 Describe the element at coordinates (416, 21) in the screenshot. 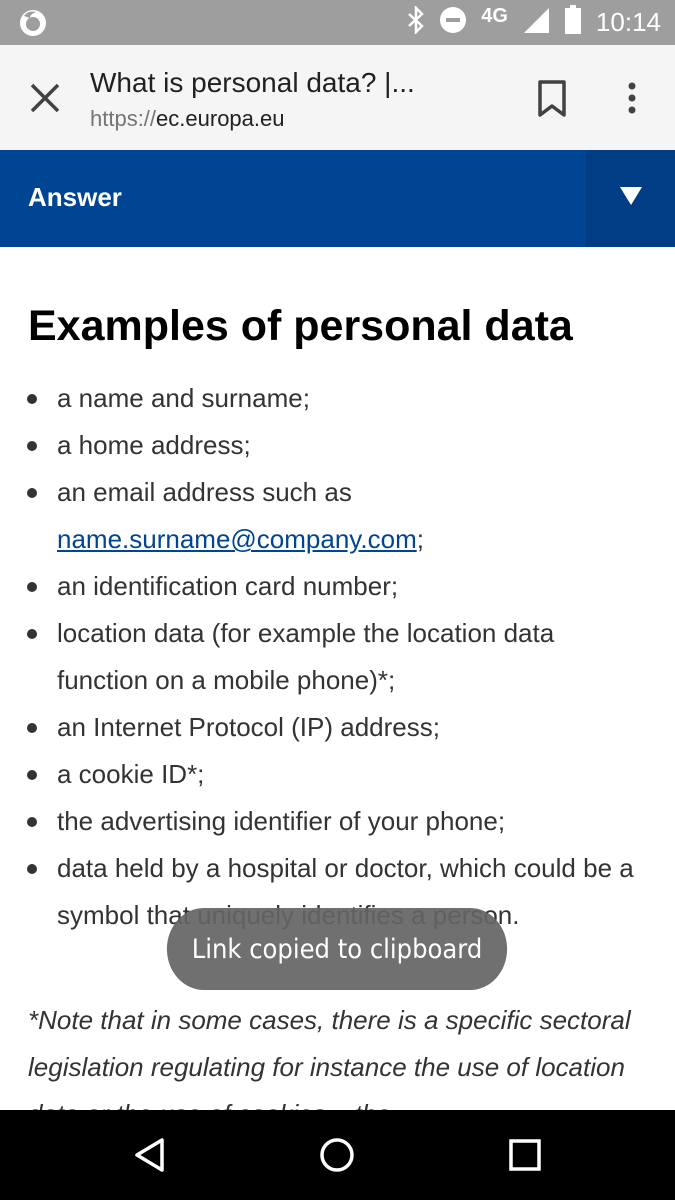

I see `bluetooth-icon` at that location.